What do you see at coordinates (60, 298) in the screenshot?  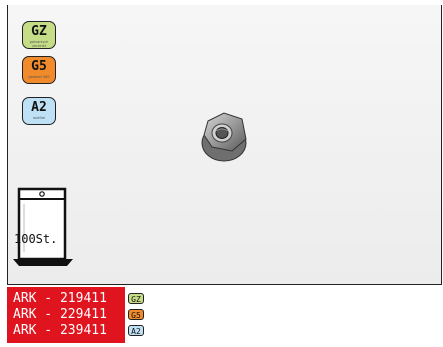 I see `article-number-gz: ARK - 219411` at bounding box center [60, 298].